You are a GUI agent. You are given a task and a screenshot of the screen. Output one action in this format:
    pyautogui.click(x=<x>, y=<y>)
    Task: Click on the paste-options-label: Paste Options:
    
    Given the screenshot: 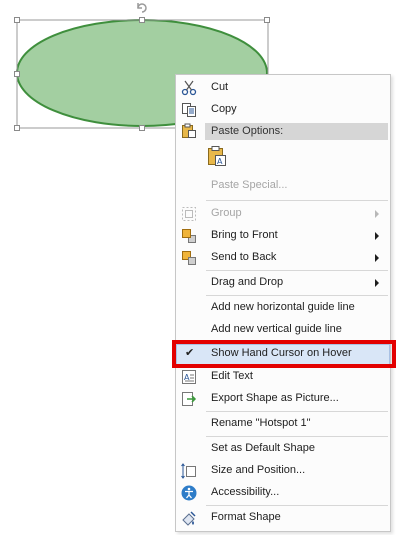 What is the action you would take?
    pyautogui.click(x=247, y=131)
    